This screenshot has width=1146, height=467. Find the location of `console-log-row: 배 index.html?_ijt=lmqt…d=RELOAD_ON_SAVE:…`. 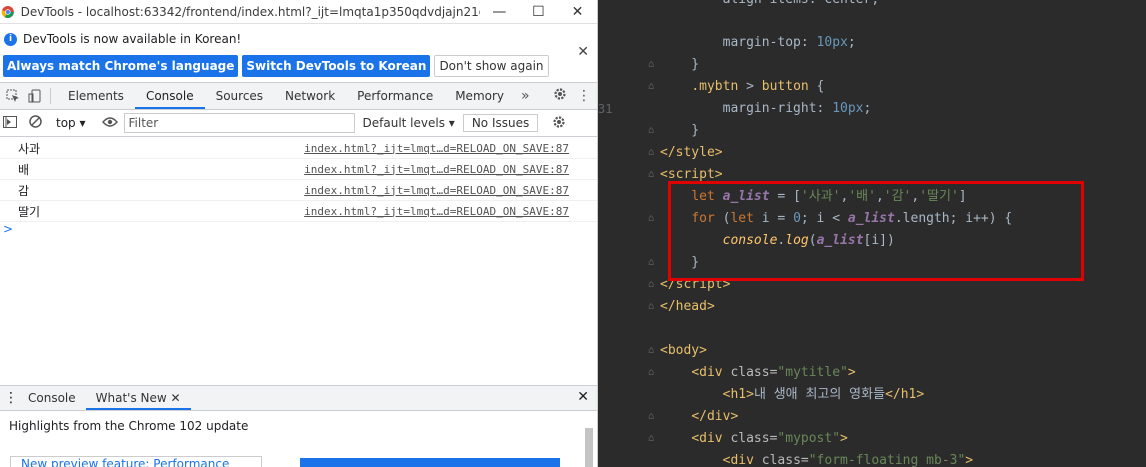

console-log-row: 배 index.html?_ijt=lmqt…d=RELOAD_ON_SAVE:… is located at coordinates (298, 169).